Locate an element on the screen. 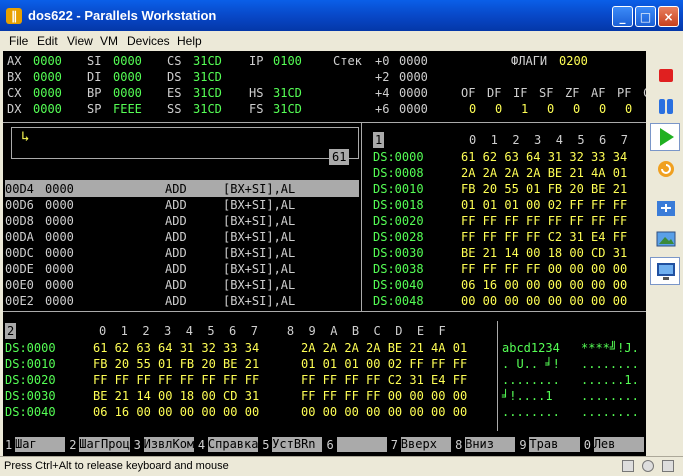 The width and height of the screenshot is (683, 476). dump1-address: DS:0000 is located at coordinates (398, 157).